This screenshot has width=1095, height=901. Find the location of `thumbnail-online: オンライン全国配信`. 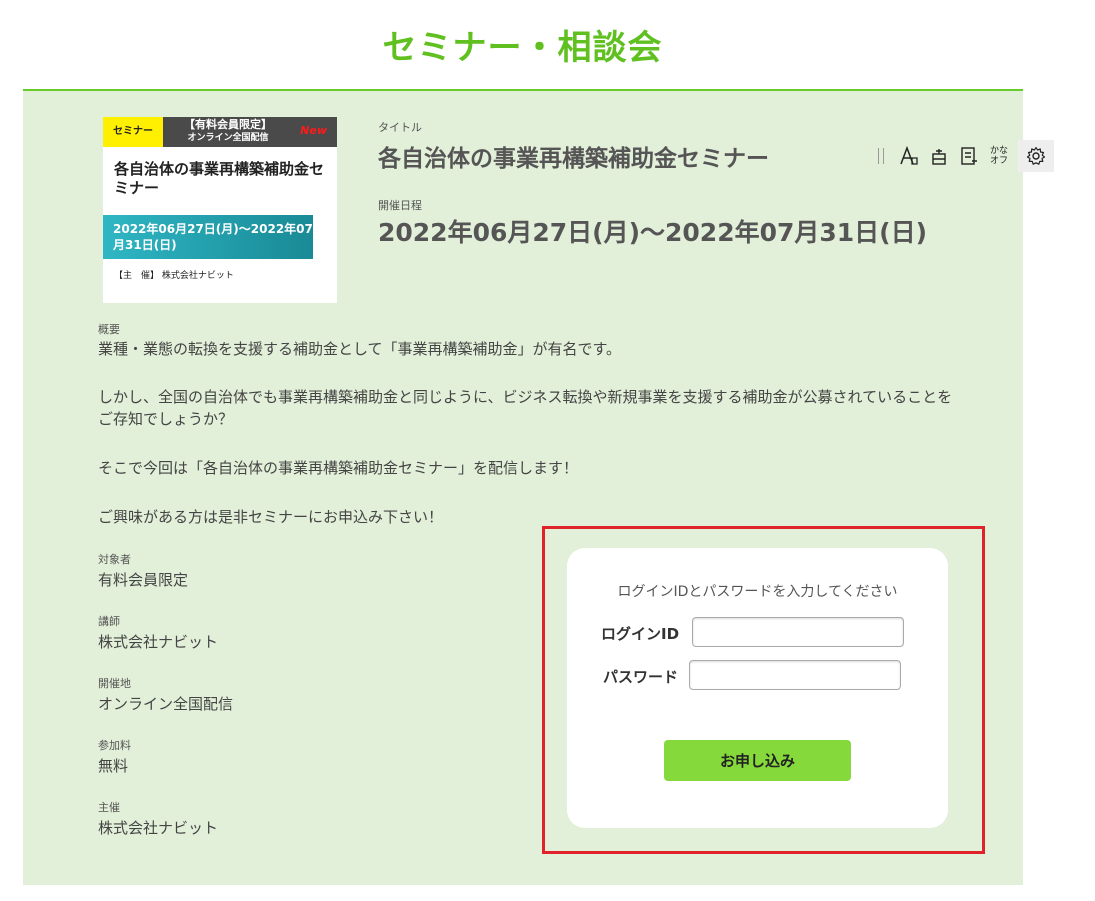

thumbnail-online: オンライン全国配信 is located at coordinates (228, 138).